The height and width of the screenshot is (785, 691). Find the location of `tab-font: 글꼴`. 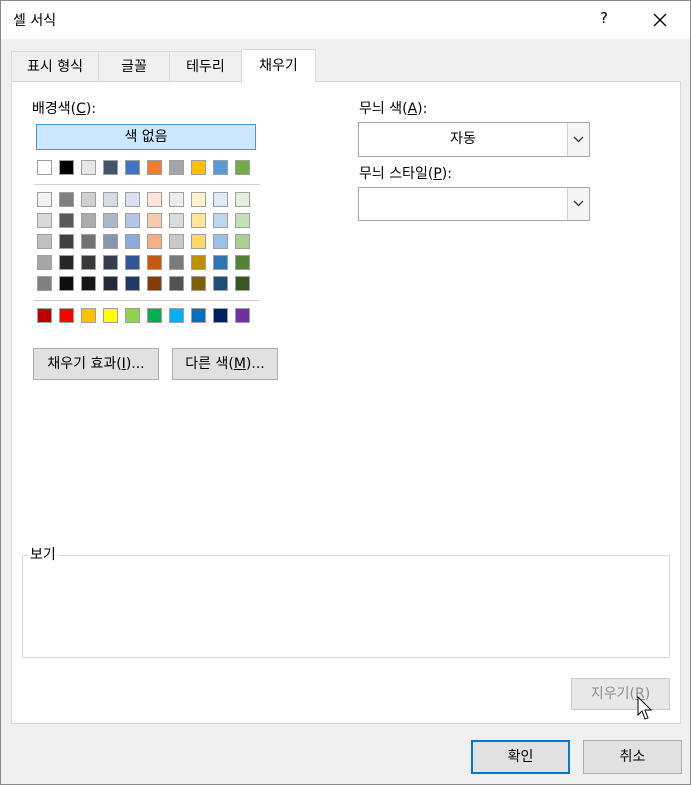

tab-font: 글꼴 is located at coordinates (134, 66).